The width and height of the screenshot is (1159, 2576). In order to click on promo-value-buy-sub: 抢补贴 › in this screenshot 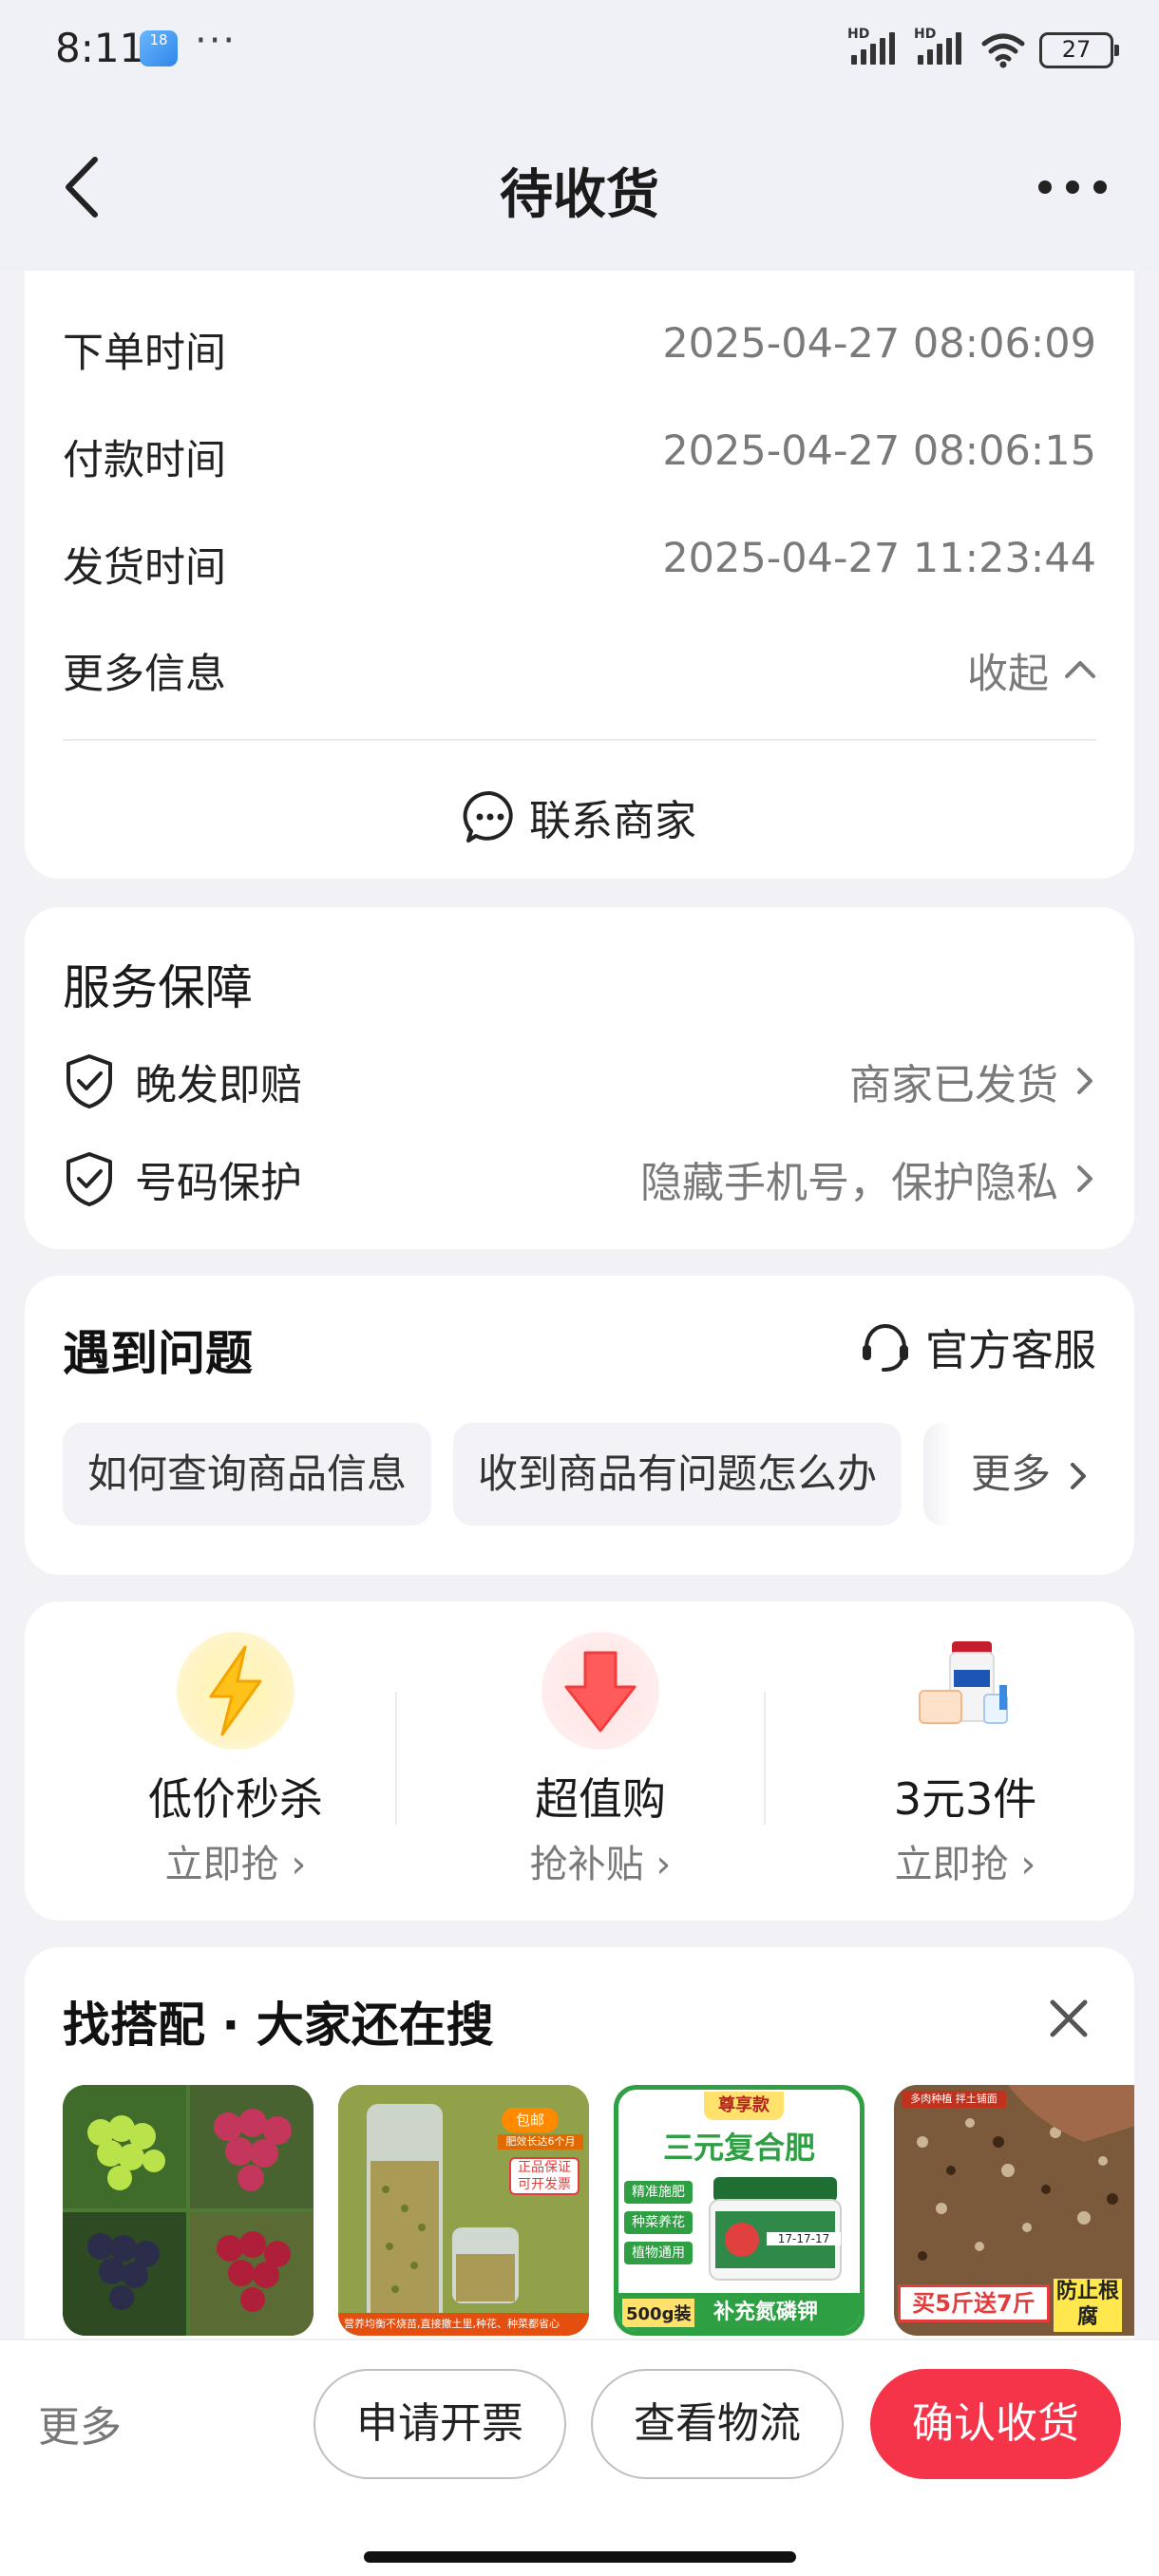, I will do `click(600, 1864)`.